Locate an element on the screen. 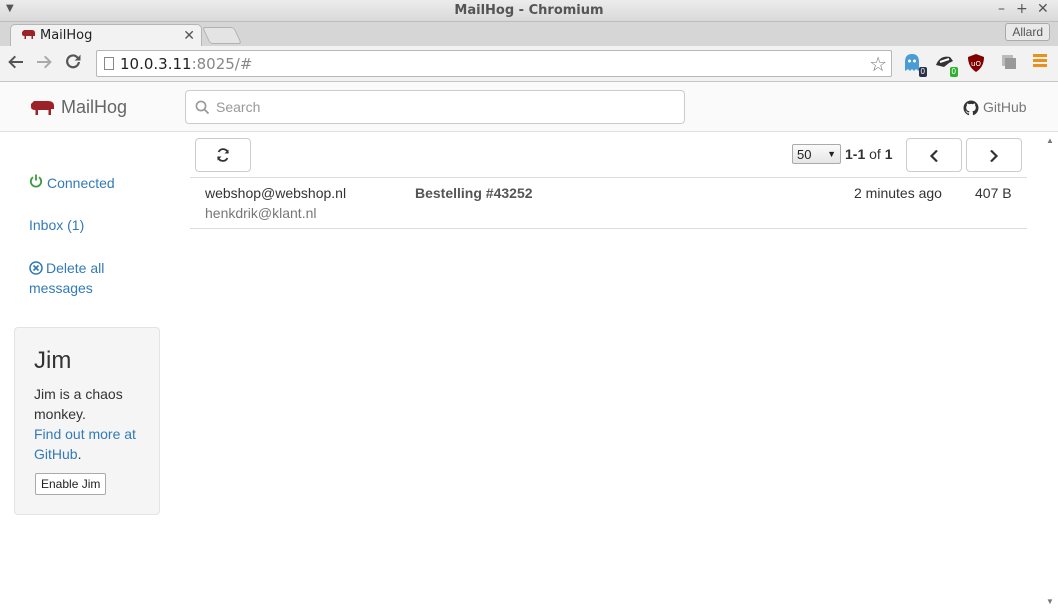 The width and height of the screenshot is (1058, 608). tab-mailhog: MailHog ✕ is located at coordinates (106, 35).